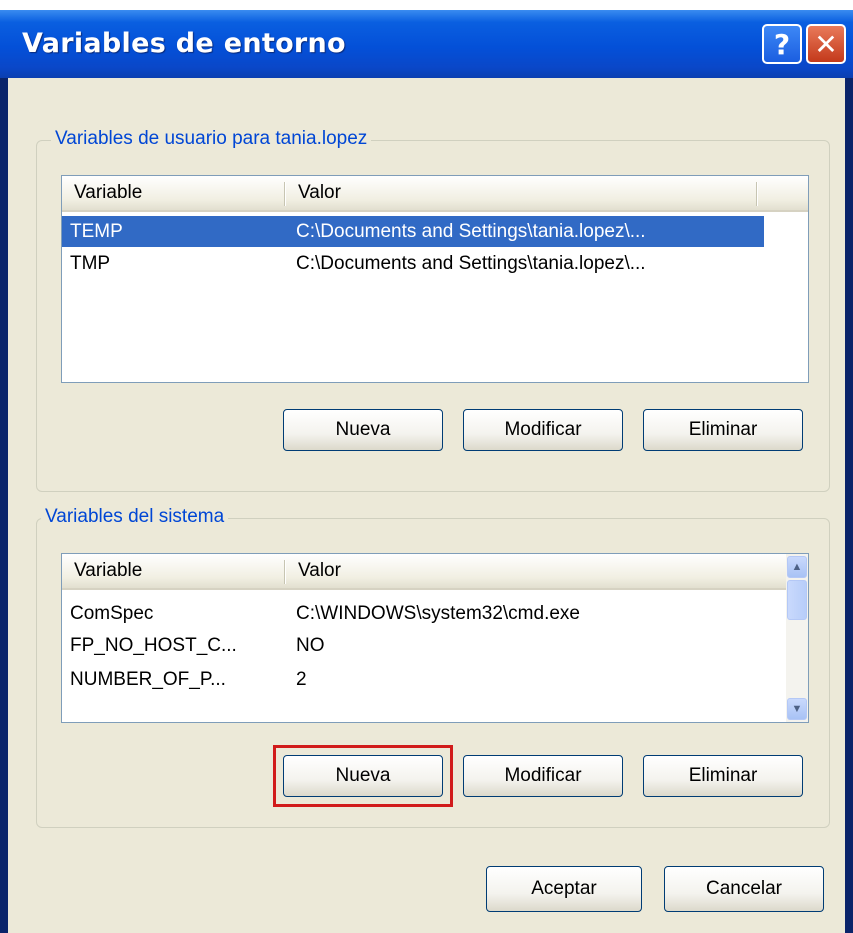 Image resolution: width=853 pixels, height=933 pixels. I want to click on cancel-button: Cancelar, so click(744, 889).